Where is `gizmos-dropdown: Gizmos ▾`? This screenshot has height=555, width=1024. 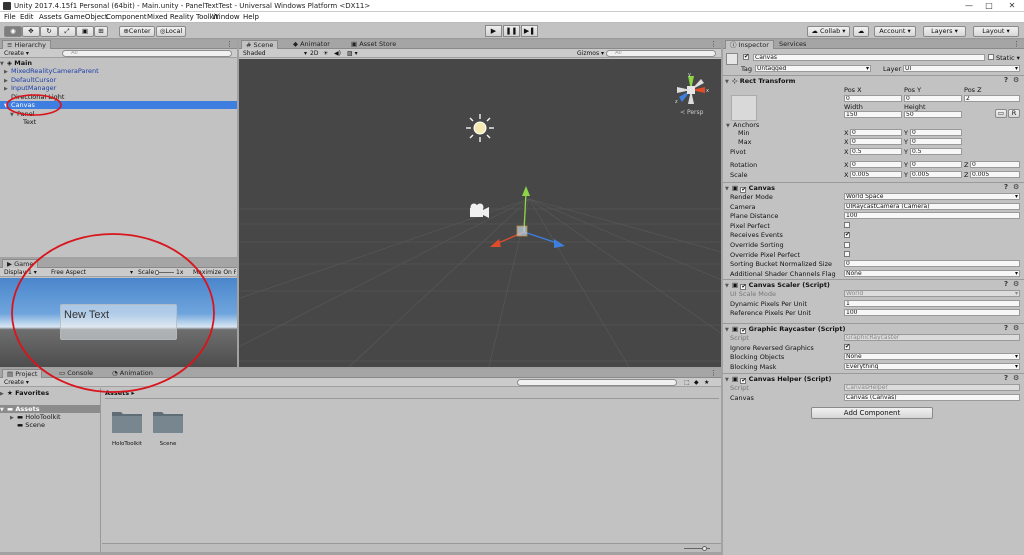
gizmos-dropdown: Gizmos ▾ is located at coordinates (590, 53).